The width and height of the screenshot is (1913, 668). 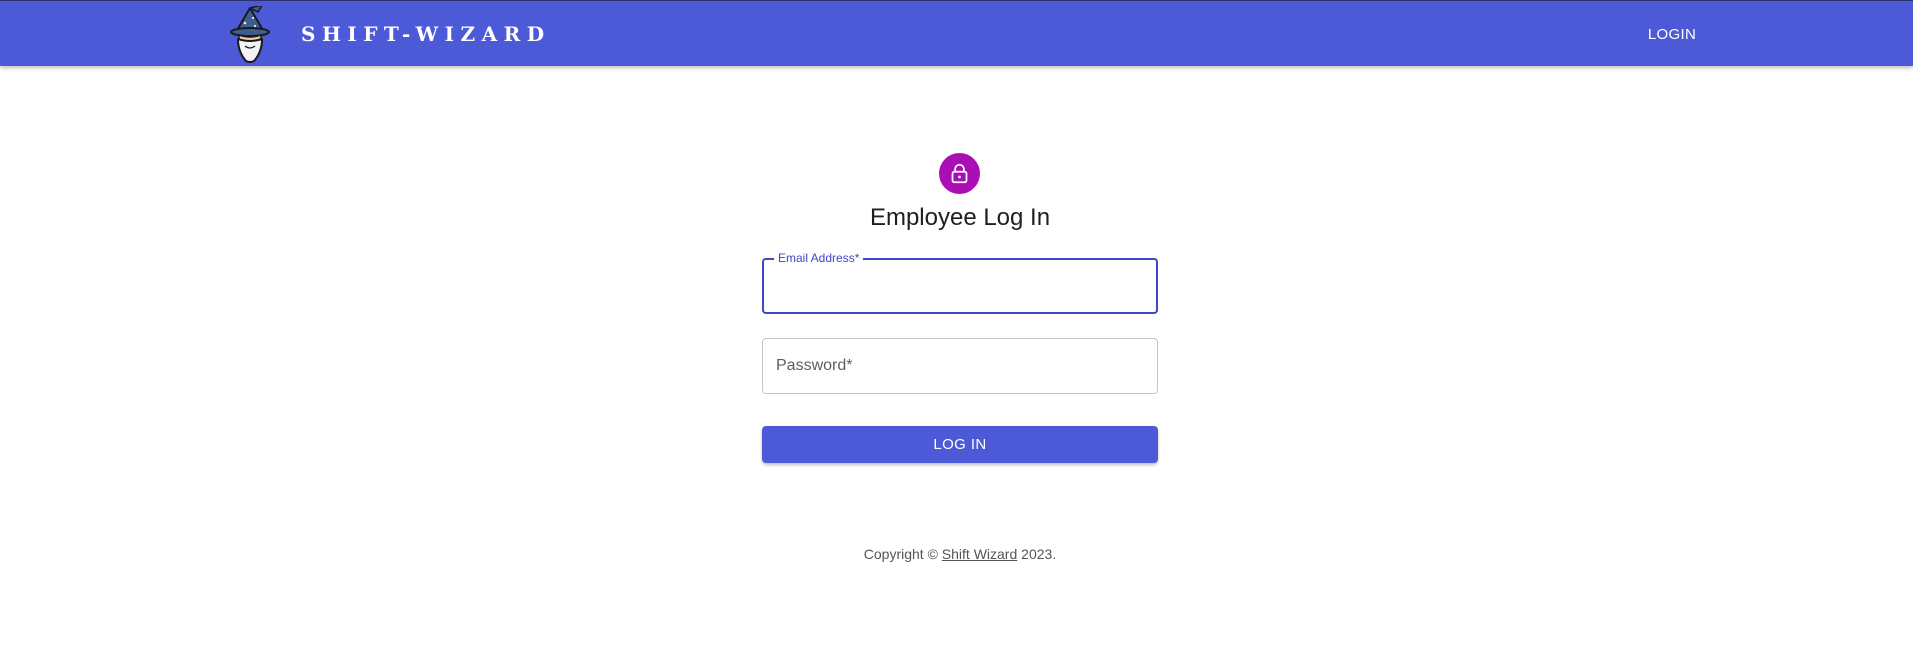 I want to click on email-field: Email Address*, so click(x=960, y=282).